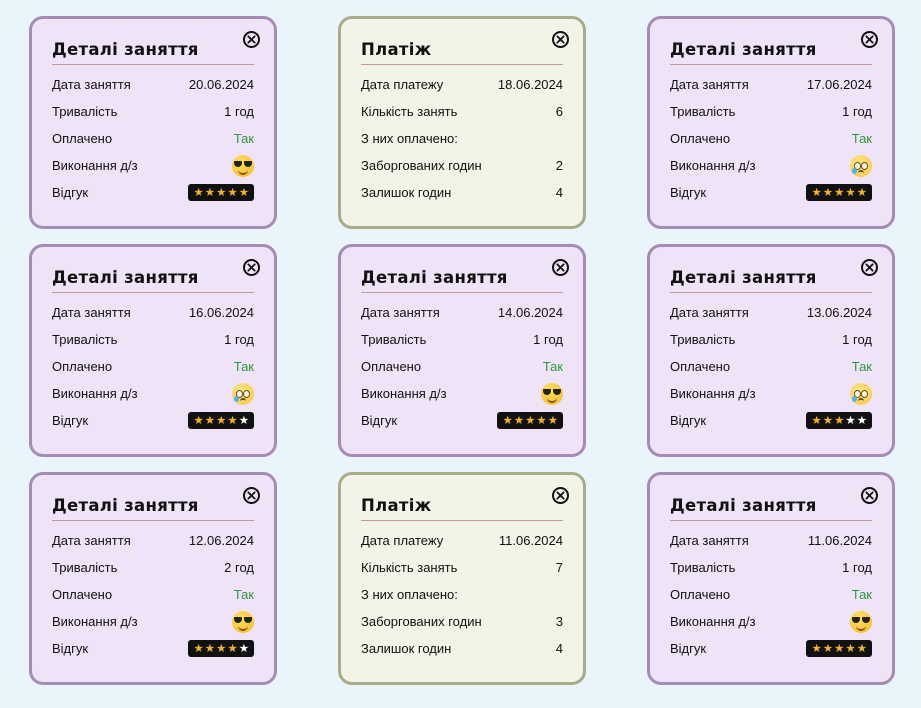  What do you see at coordinates (462, 567) in the screenshot?
I see `lessons-count-row: Кількість занять 7` at bounding box center [462, 567].